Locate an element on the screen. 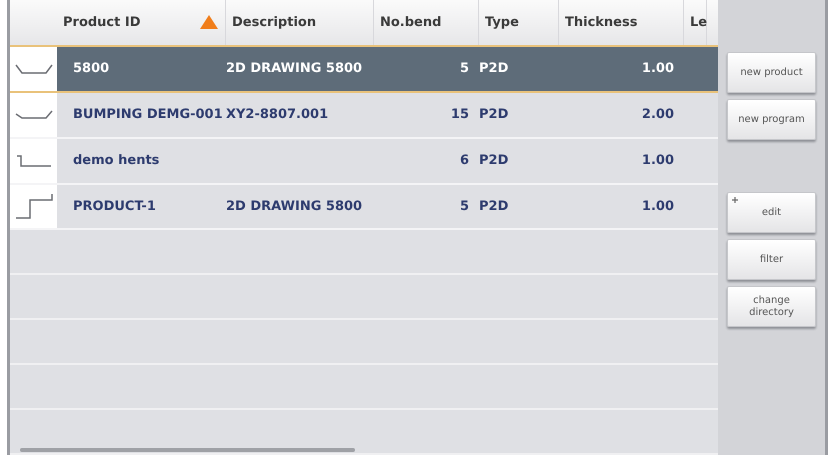 The height and width of the screenshot is (466, 830). table-cell: demo hents is located at coordinates (116, 160).